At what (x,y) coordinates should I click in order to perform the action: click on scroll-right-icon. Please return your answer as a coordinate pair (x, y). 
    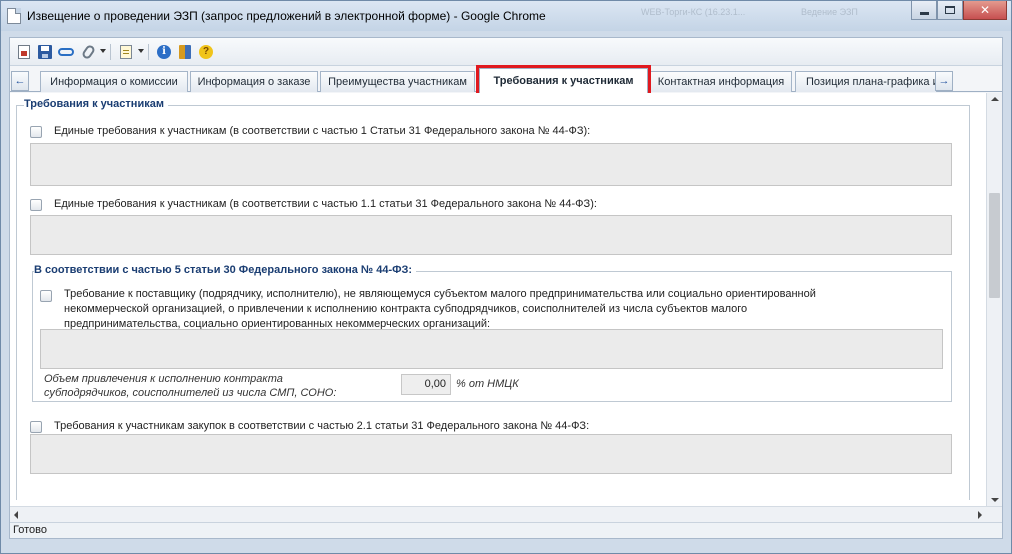
    Looking at the image, I should click on (980, 515).